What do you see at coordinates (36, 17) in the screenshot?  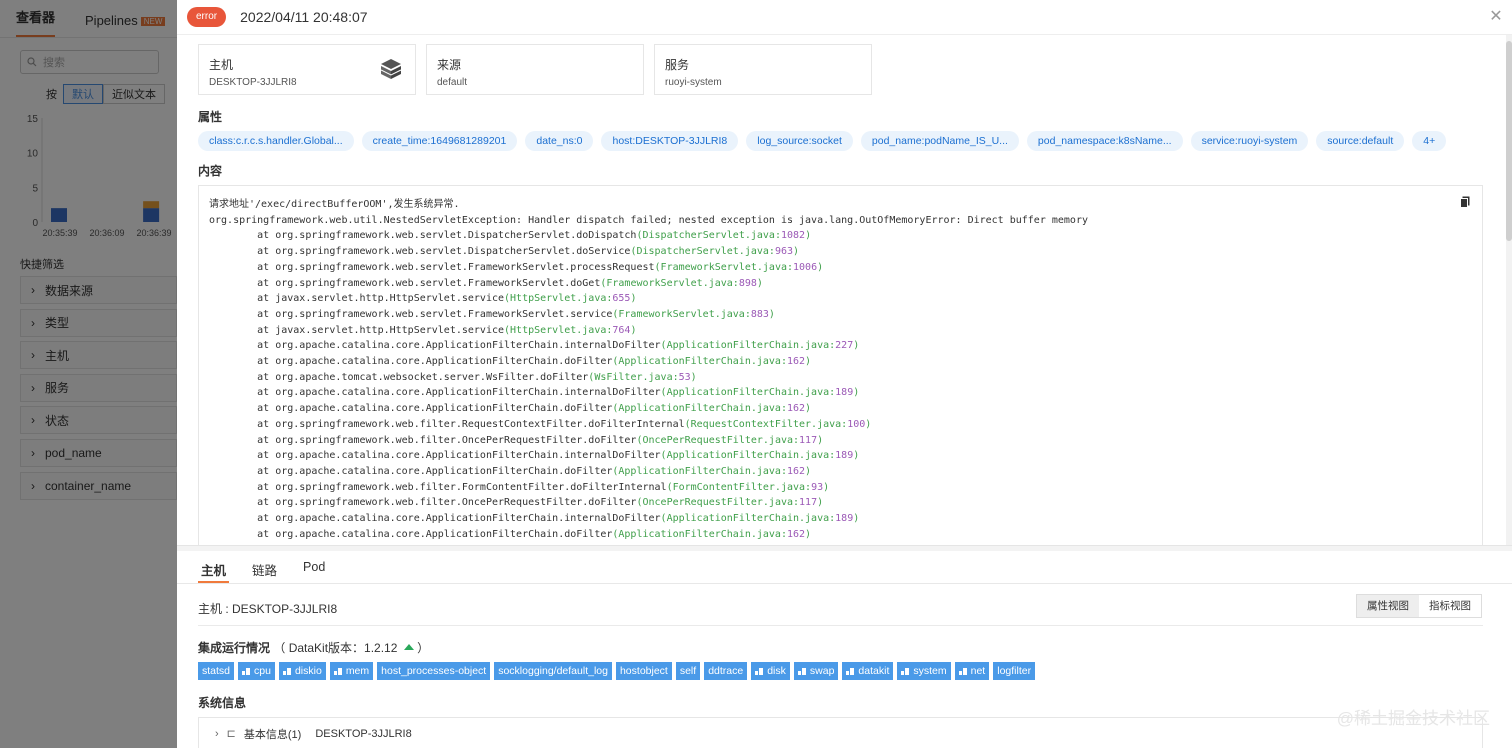 I see `tab-viewer-label: 查看器` at bounding box center [36, 17].